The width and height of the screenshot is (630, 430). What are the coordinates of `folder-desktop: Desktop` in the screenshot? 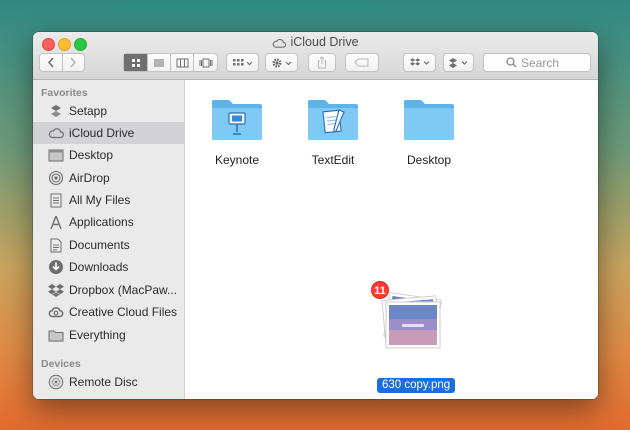 It's located at (429, 131).